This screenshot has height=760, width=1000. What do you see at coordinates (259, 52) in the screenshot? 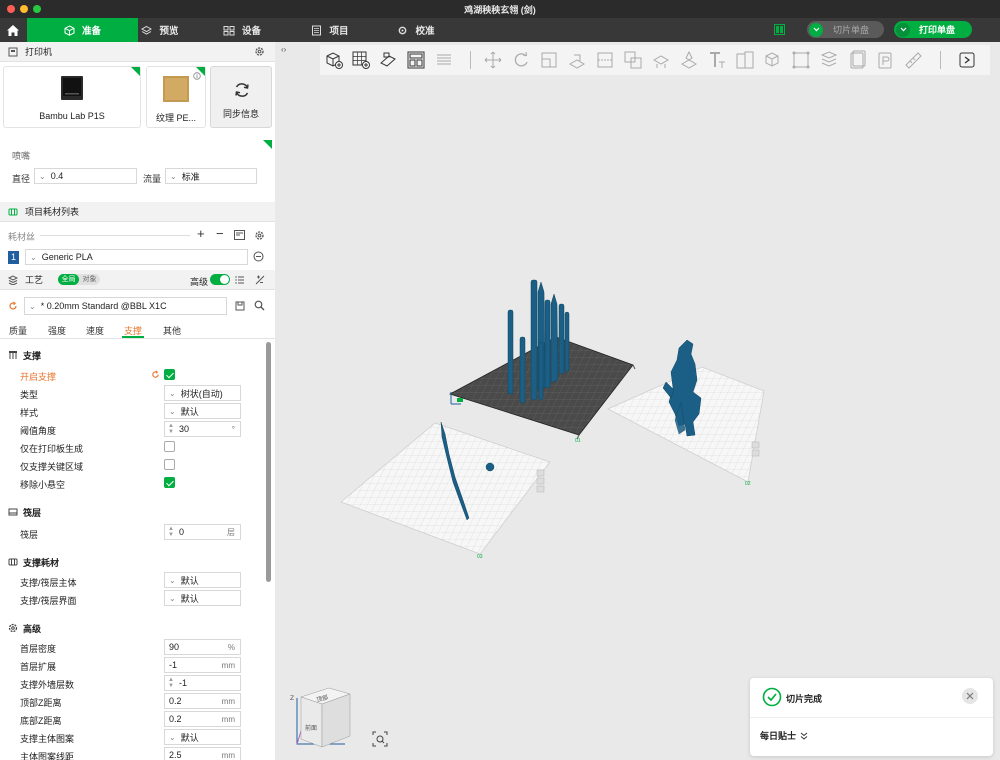
I see `printer-settings-gear-icon` at bounding box center [259, 52].